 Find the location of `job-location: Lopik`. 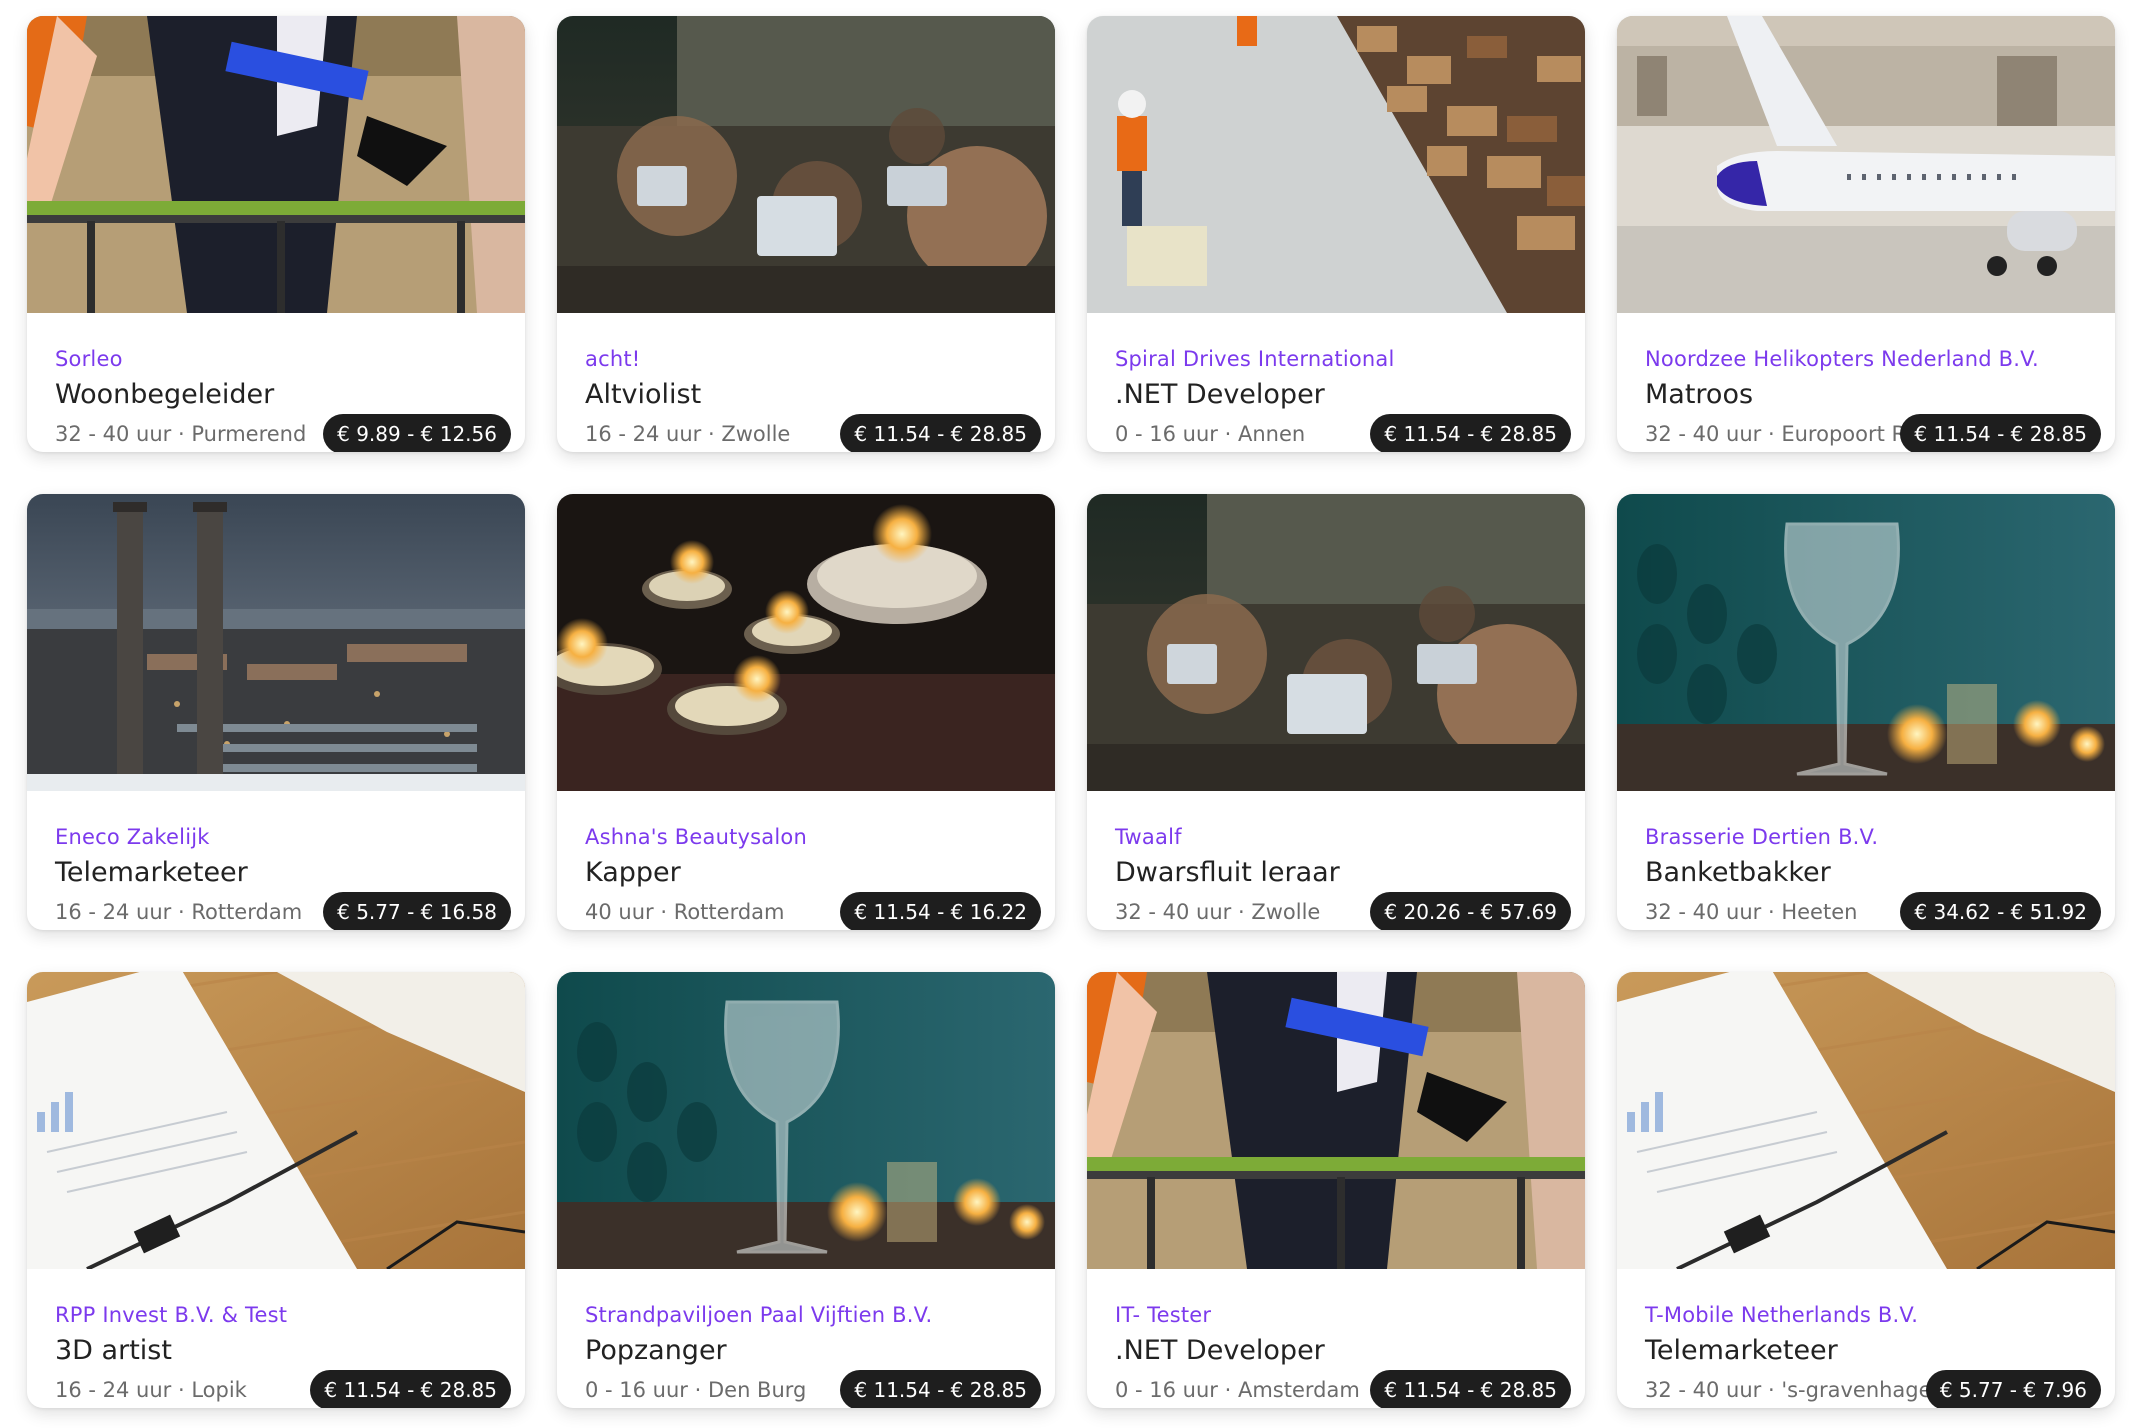

job-location: Lopik is located at coordinates (219, 1390).